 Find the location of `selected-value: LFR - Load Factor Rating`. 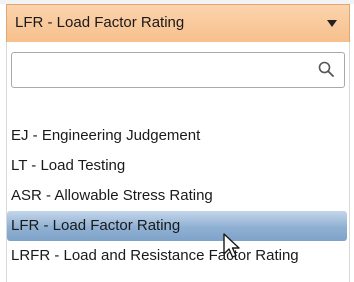

selected-value: LFR - Load Factor Rating is located at coordinates (100, 22).